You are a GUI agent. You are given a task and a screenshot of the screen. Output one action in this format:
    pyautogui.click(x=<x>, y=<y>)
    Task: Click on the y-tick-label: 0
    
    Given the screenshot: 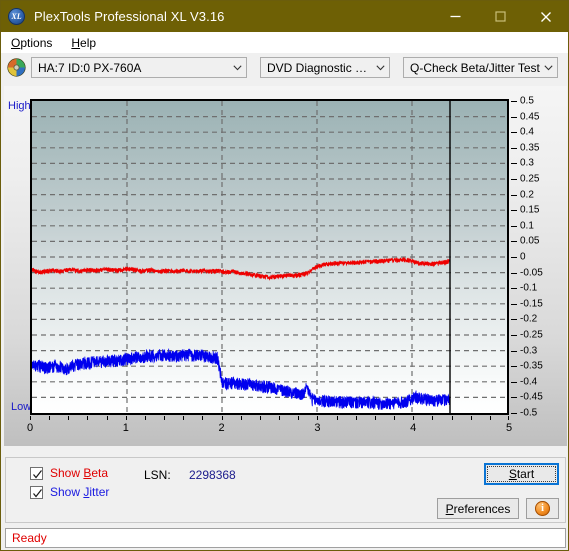 What is the action you would take?
    pyautogui.click(x=523, y=257)
    